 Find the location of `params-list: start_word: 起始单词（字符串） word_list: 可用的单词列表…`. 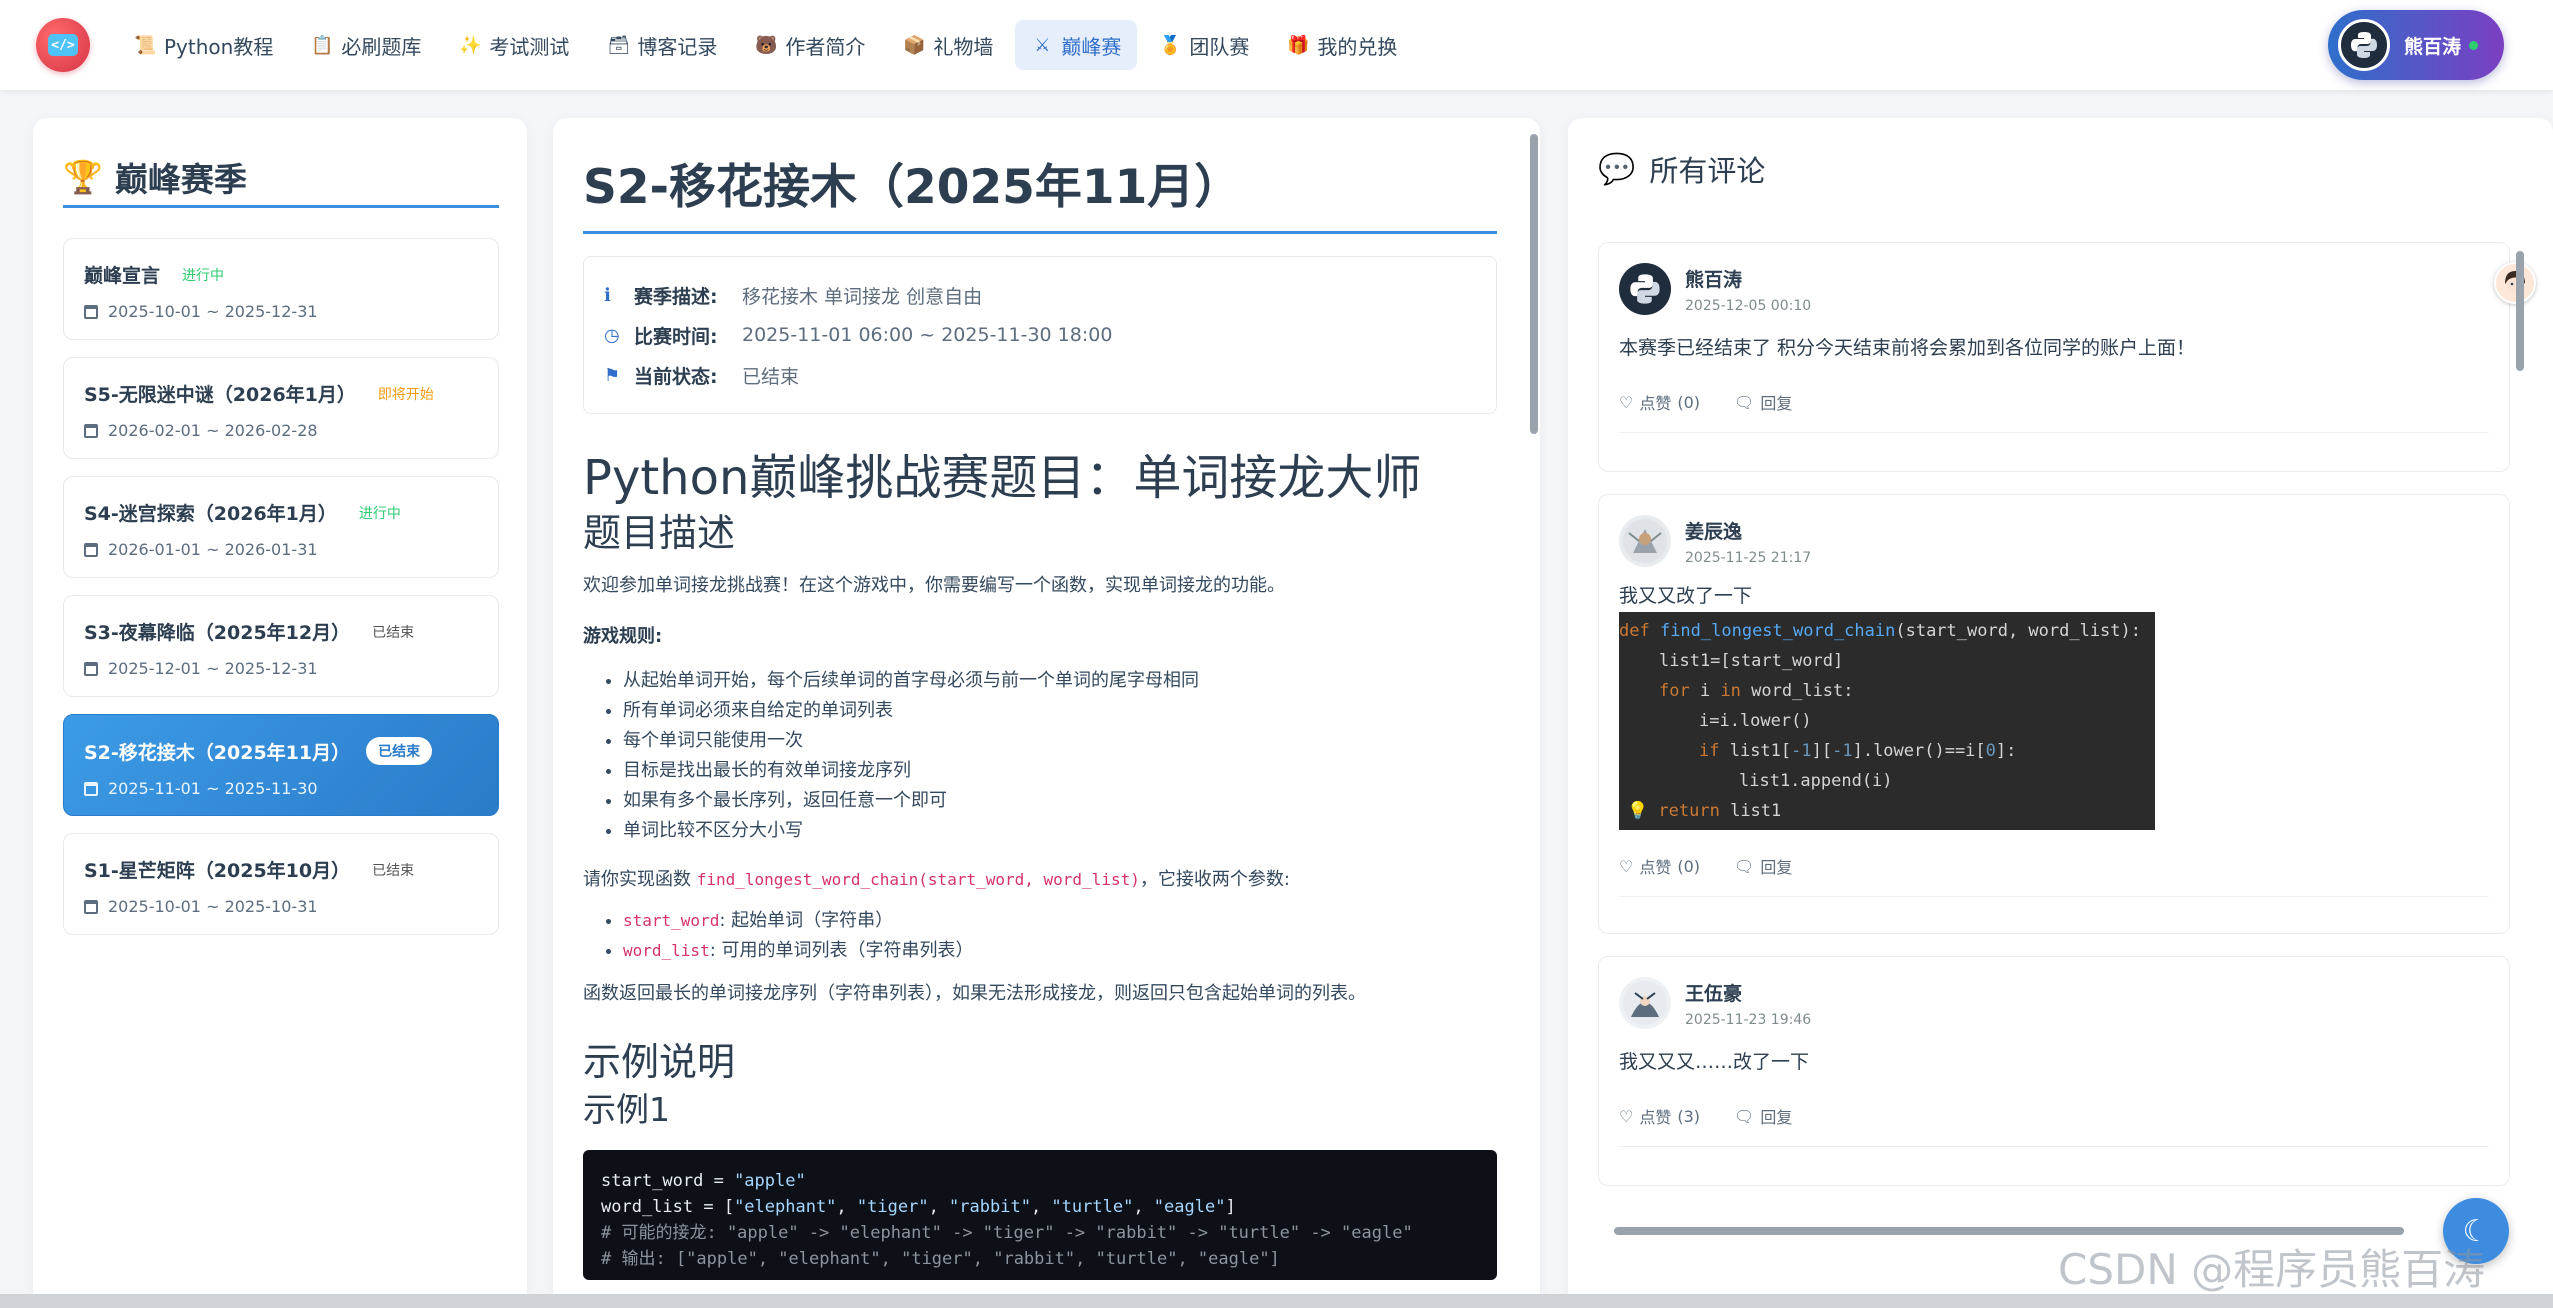

params-list: start_word: 起始单词（字符串） word_list: 可用的单词列表… is located at coordinates (1040, 936).